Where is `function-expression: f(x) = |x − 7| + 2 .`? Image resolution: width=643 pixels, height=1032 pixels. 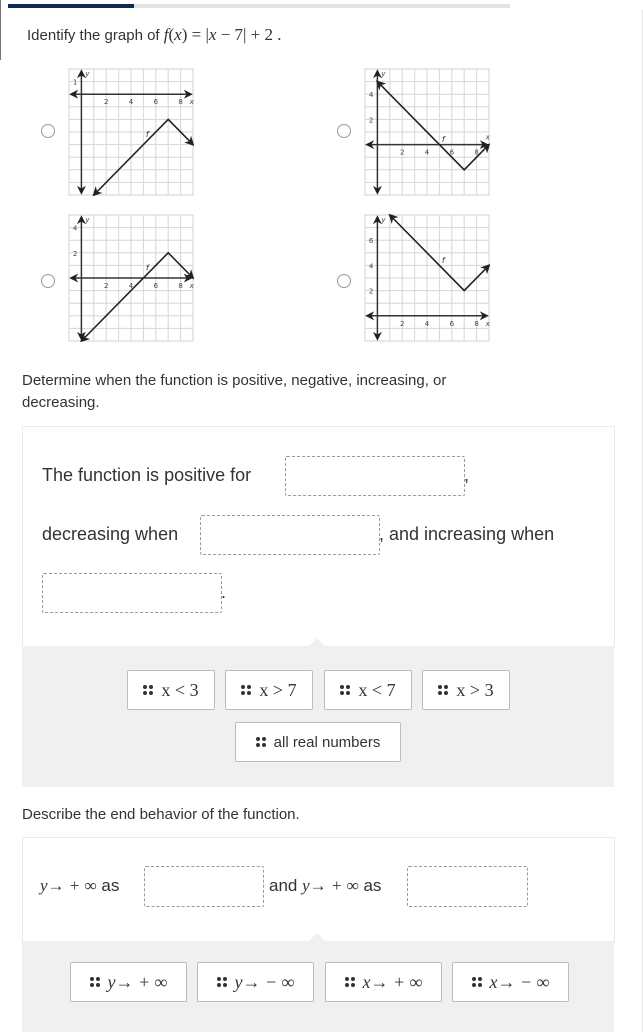
function-expression: f(x) = |x − 7| + 2 . is located at coordinates (222, 34).